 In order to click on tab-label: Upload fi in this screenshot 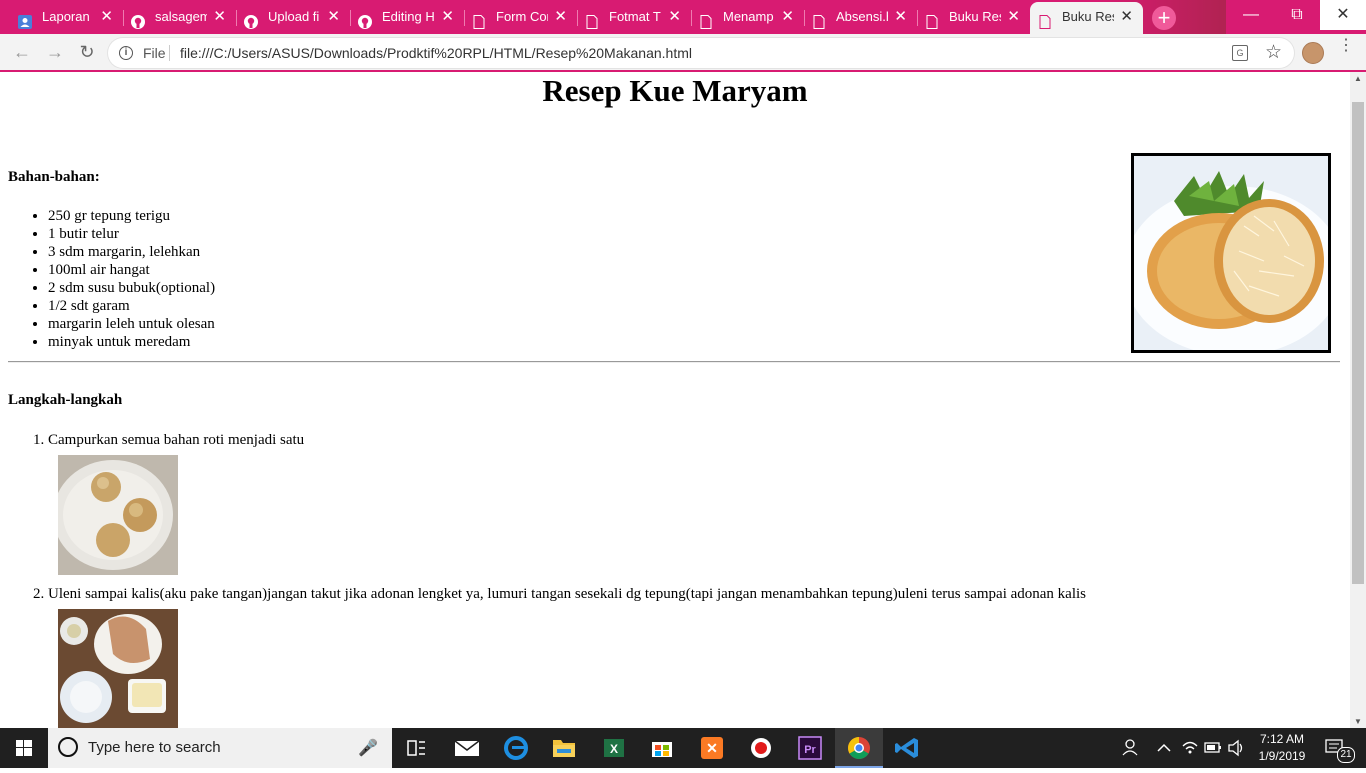, I will do `click(294, 16)`.